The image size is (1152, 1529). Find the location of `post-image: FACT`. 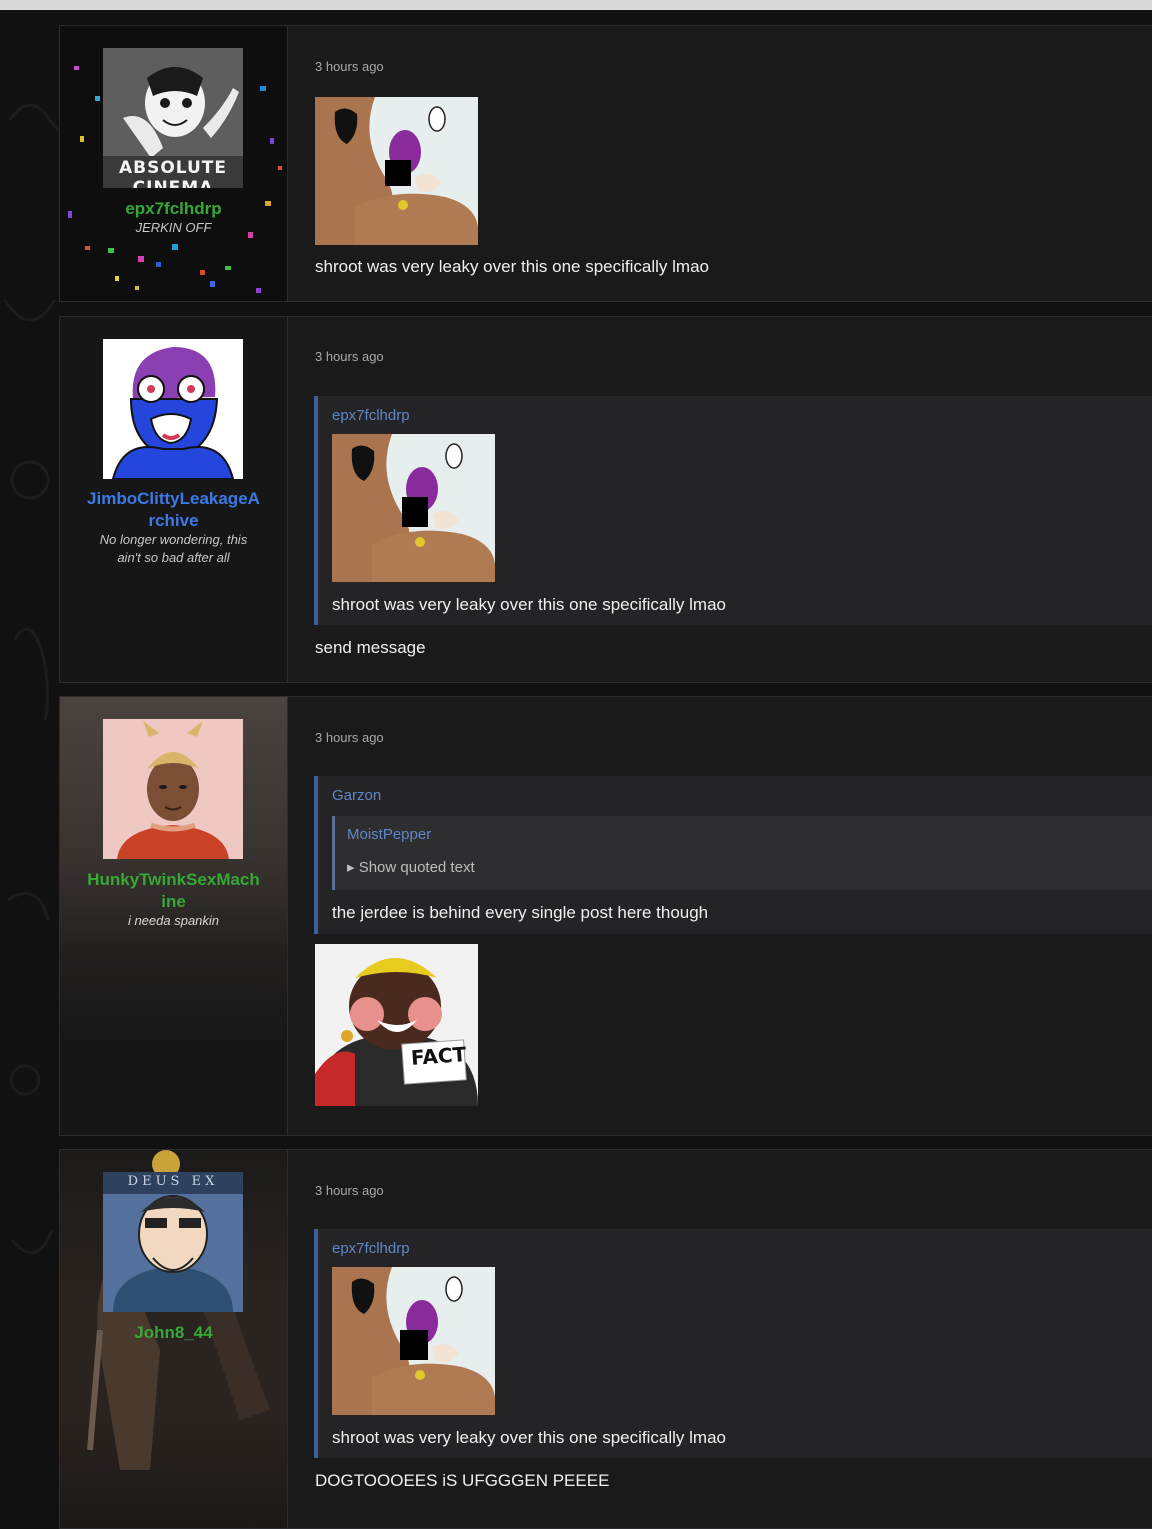

post-image: FACT is located at coordinates (396, 1025).